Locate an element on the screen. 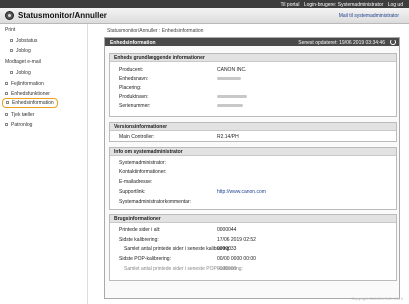 Image resolution: width=409 pixels, height=304 pixels. sidebar-item-device-info: Enhedsinformation is located at coordinates (30, 103).